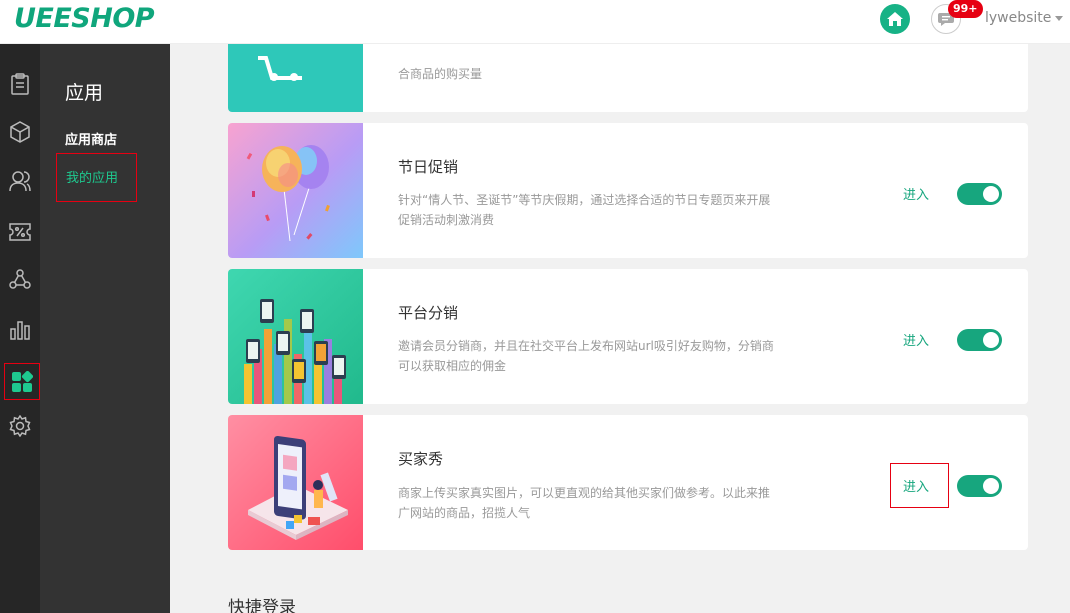 The image size is (1070, 613). What do you see at coordinates (535, 22) in the screenshot?
I see `top-bar: UEESHOP 99+ lywebsite` at bounding box center [535, 22].